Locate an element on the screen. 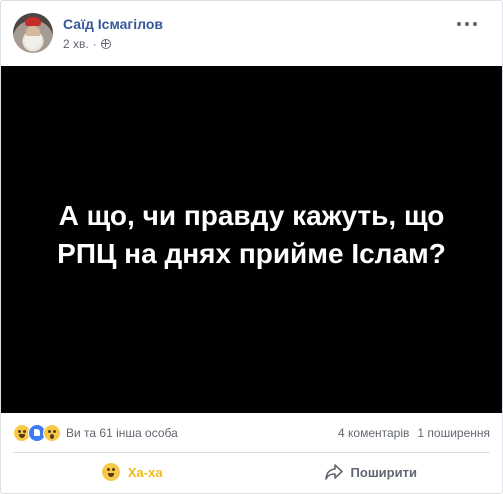  post-timestamp: 2 хв. is located at coordinates (76, 44).